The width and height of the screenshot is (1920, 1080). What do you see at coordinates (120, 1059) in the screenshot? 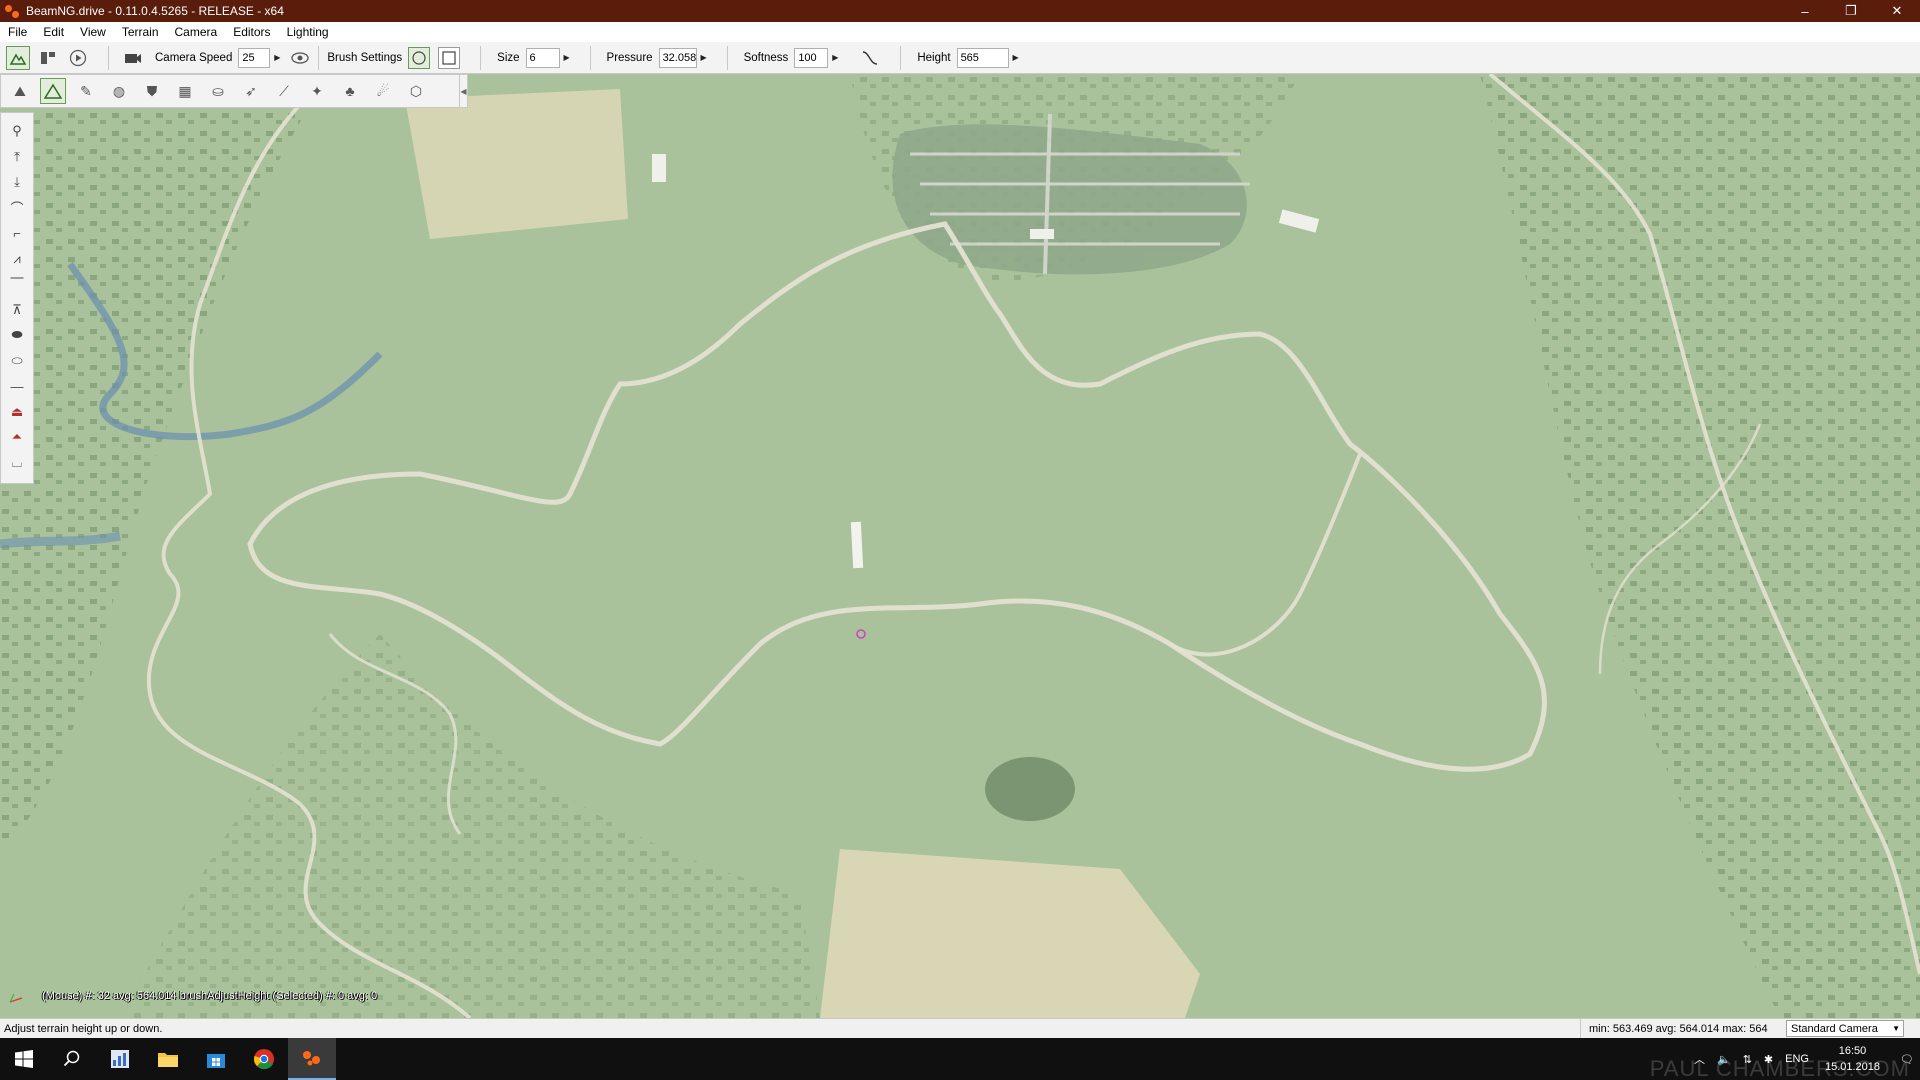
I see `task-manager-icon` at bounding box center [120, 1059].